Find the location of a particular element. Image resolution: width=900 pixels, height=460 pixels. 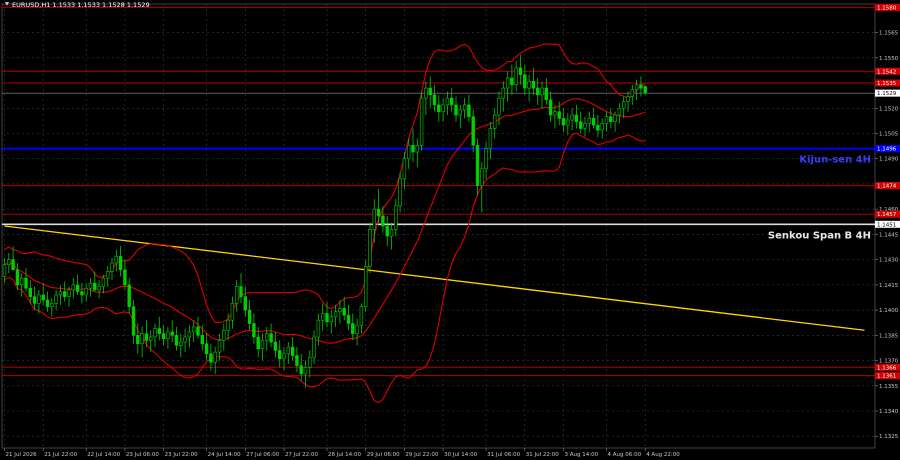

price-tag-label: 1.1361 is located at coordinates (886, 377).